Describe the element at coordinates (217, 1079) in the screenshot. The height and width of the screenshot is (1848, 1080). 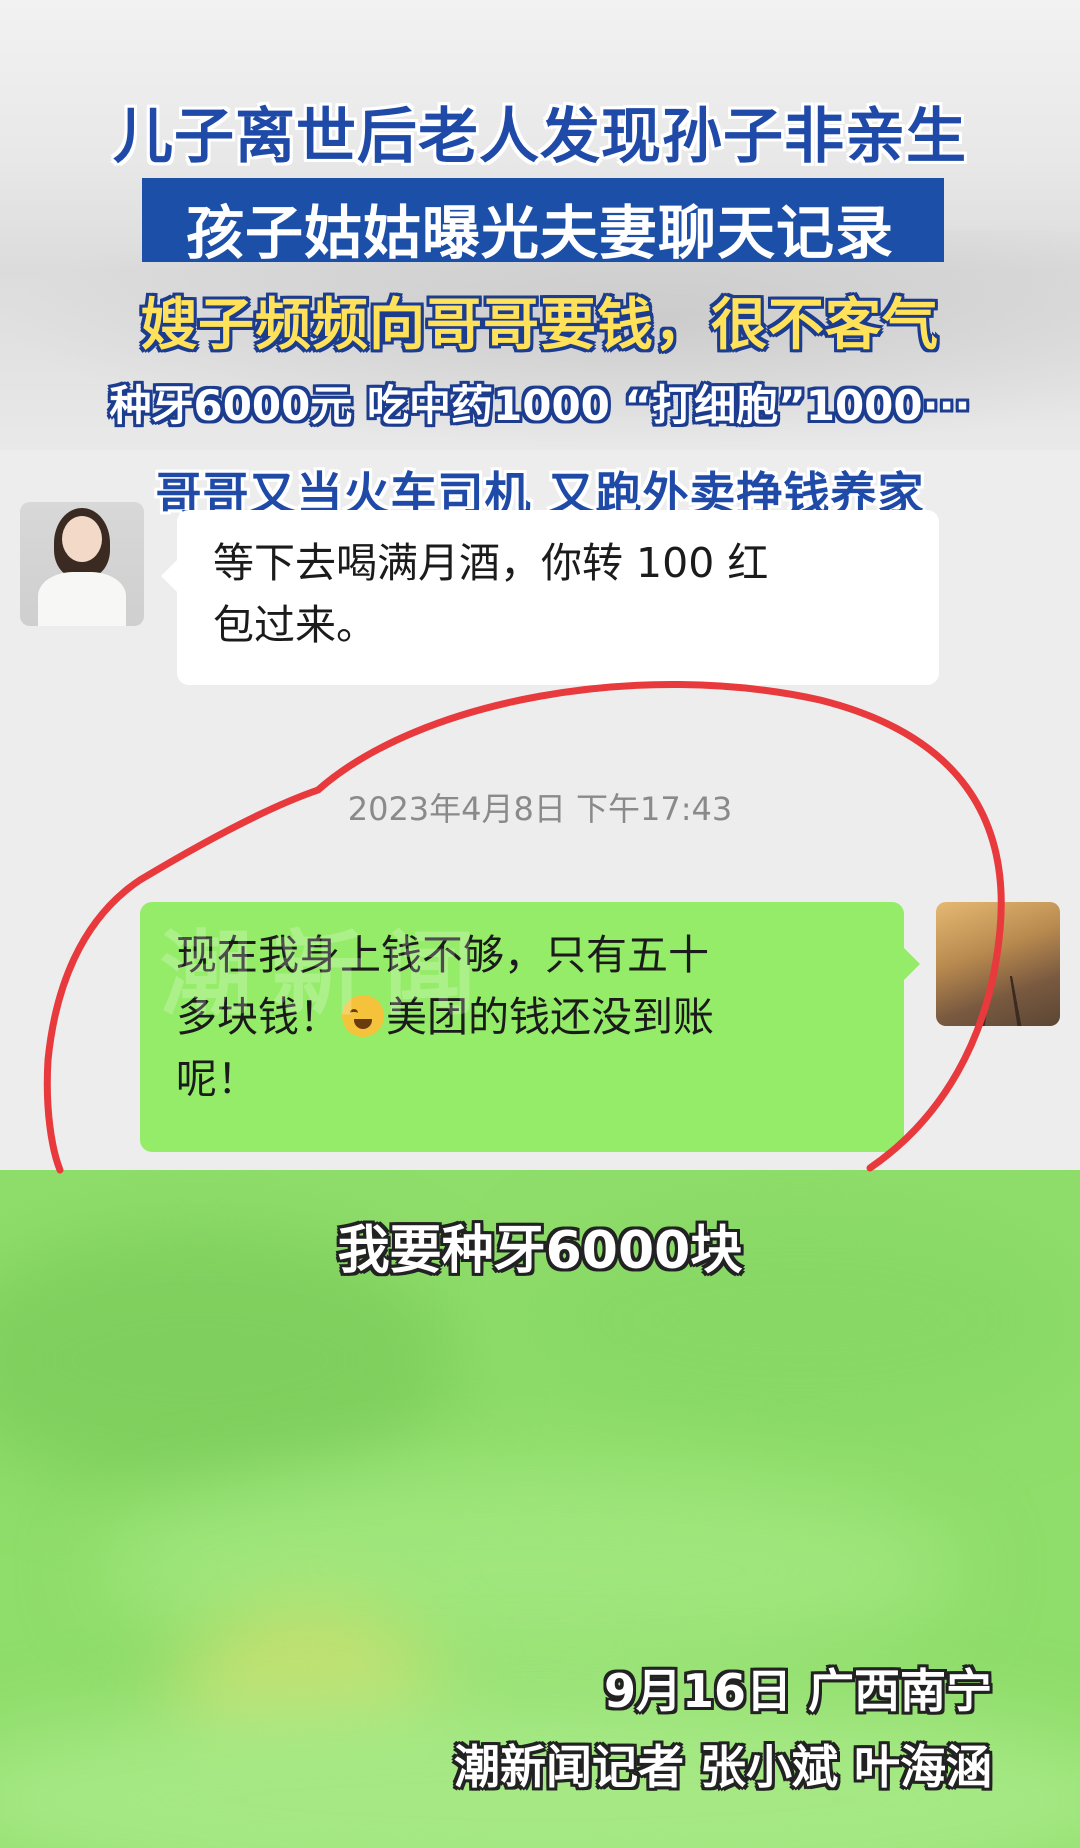
I see `message-text-line: 呢！` at that location.